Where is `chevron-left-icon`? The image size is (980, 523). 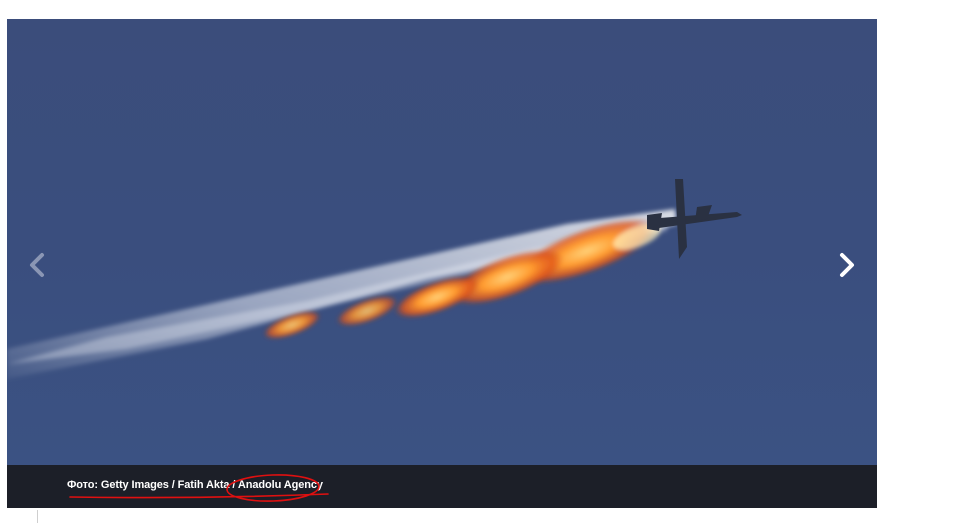 chevron-left-icon is located at coordinates (37, 265).